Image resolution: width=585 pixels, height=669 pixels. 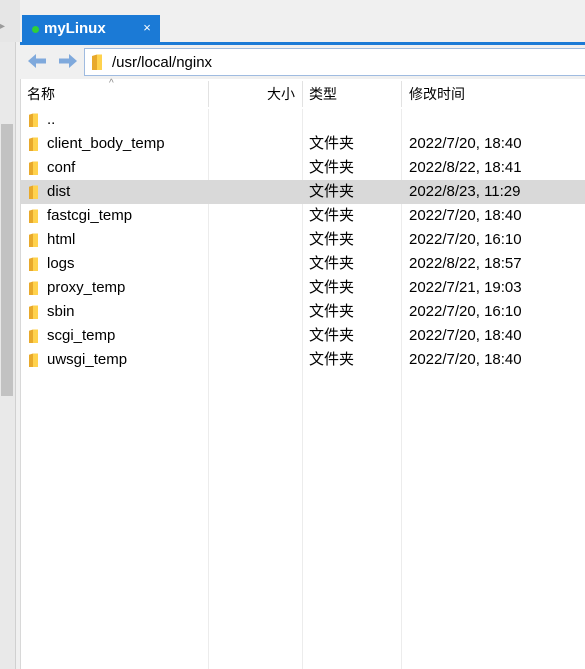 I want to click on sort-ascending-icon: ^, so click(x=111, y=83).